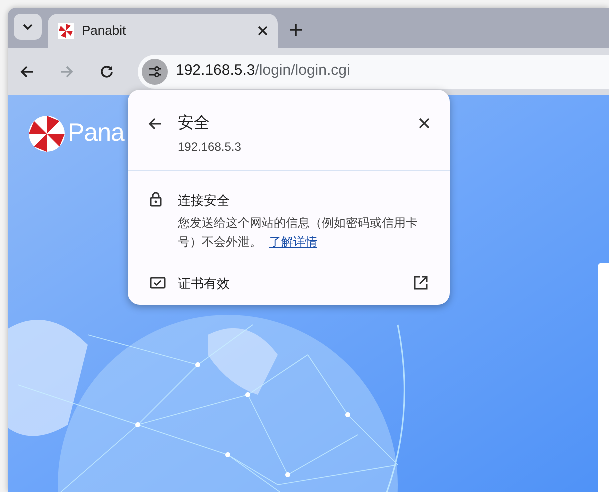 This screenshot has height=492, width=609. I want to click on reload-icon, so click(107, 71).